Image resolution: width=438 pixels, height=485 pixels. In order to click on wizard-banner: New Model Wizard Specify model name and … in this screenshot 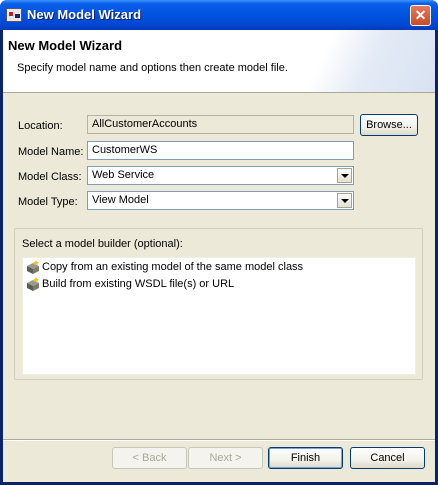, I will do `click(219, 61)`.